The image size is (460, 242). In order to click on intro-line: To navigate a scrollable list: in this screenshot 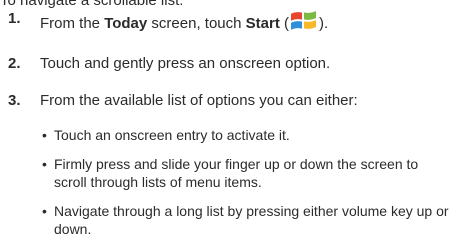, I will do `click(92, 4)`.